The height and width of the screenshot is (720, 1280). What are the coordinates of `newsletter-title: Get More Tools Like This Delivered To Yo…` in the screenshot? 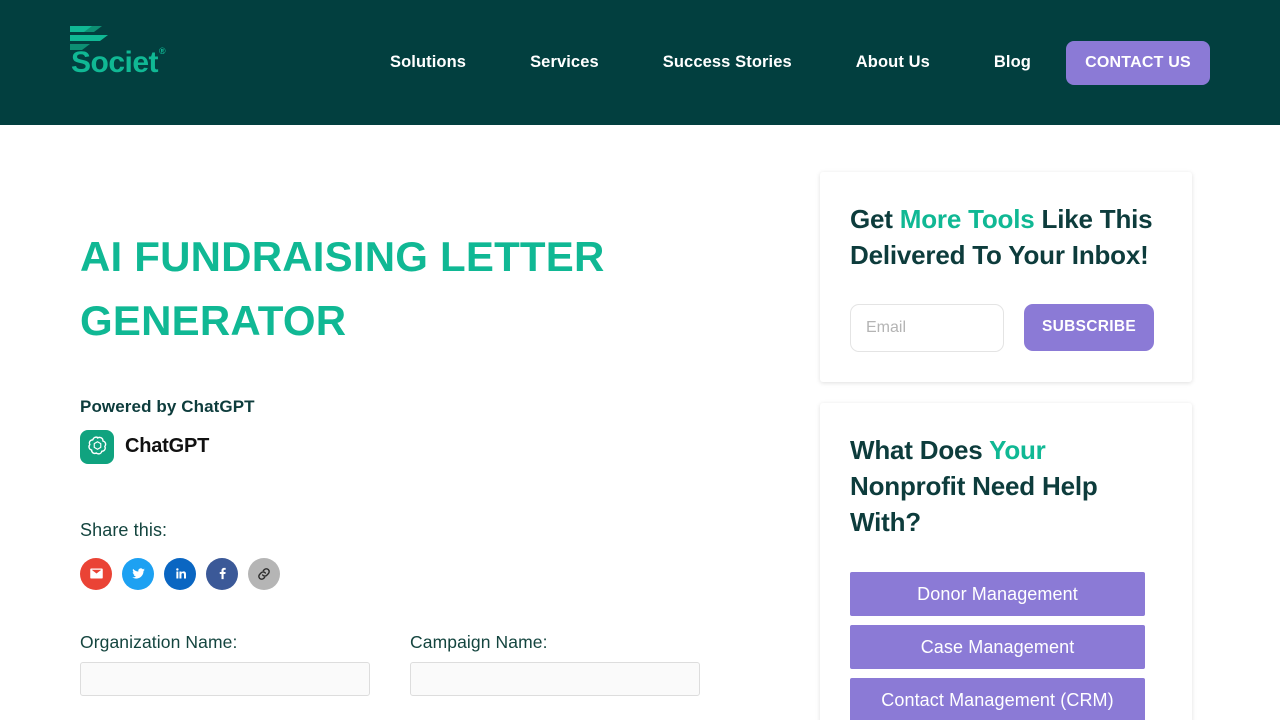 It's located at (1006, 238).